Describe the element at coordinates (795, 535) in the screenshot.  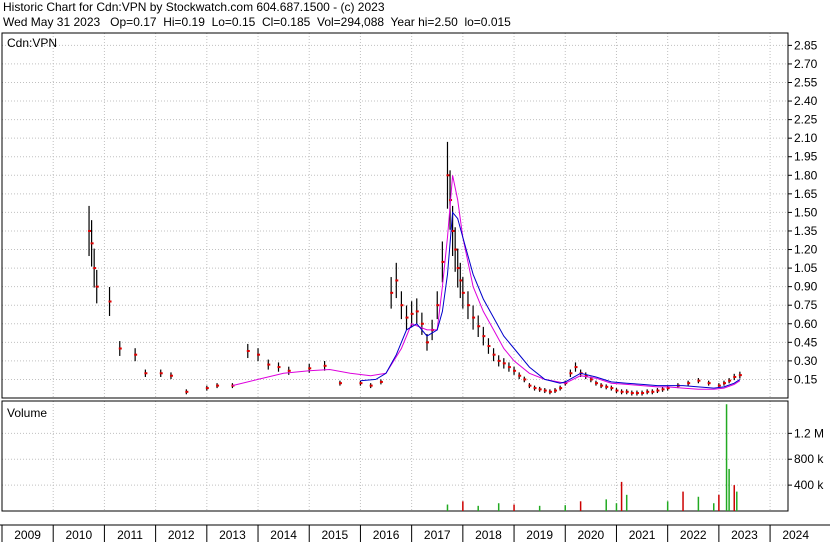
I see `year-label: 2024` at that location.